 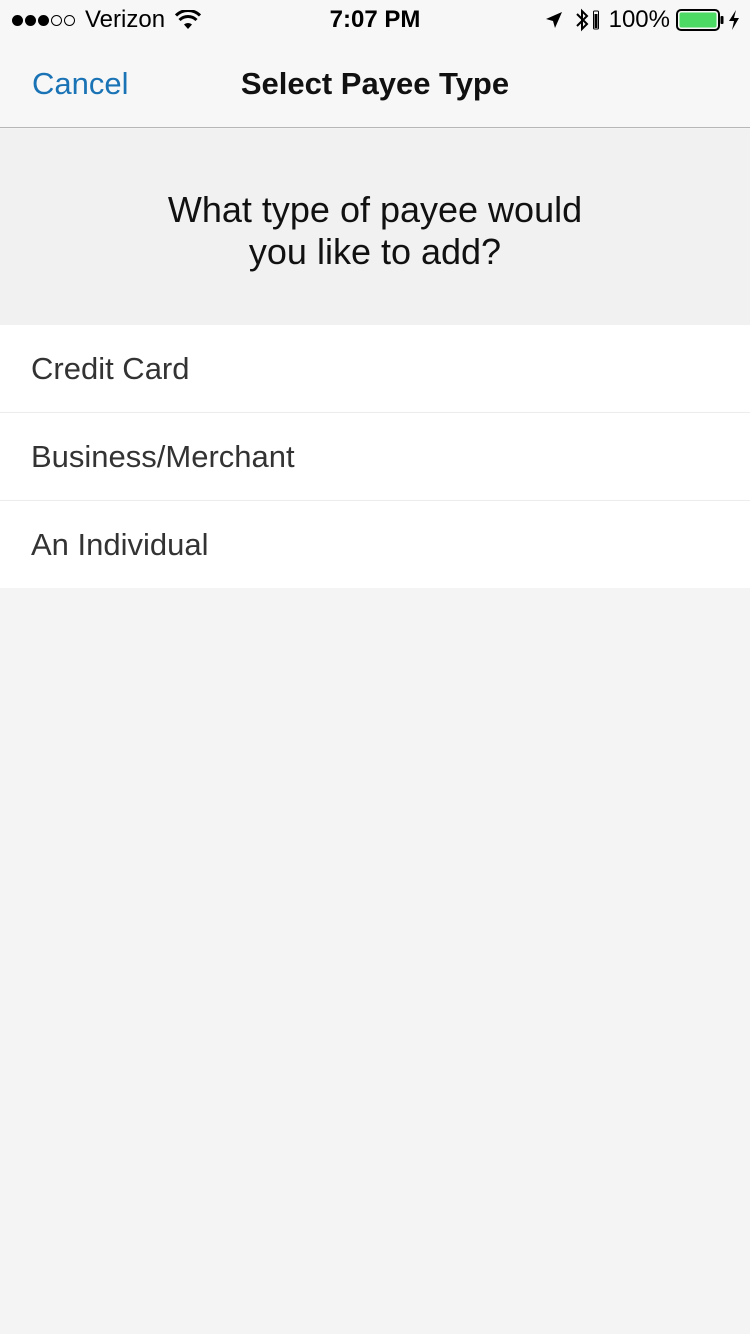 What do you see at coordinates (375, 251) in the screenshot?
I see `prompt-line-2: you like to add?` at bounding box center [375, 251].